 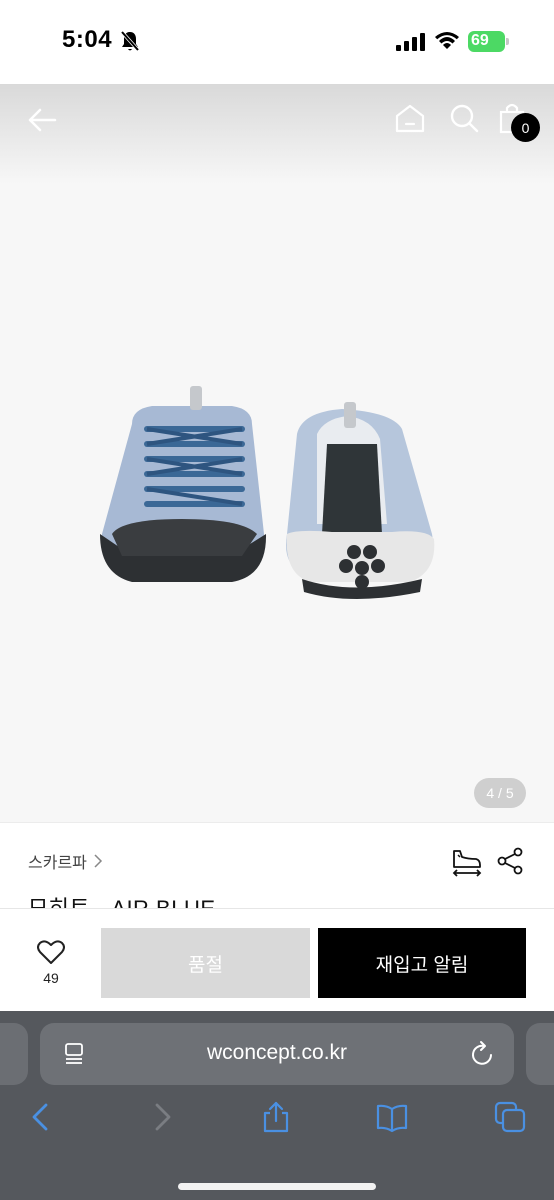 What do you see at coordinates (510, 1117) in the screenshot?
I see `tabs-icon` at bounding box center [510, 1117].